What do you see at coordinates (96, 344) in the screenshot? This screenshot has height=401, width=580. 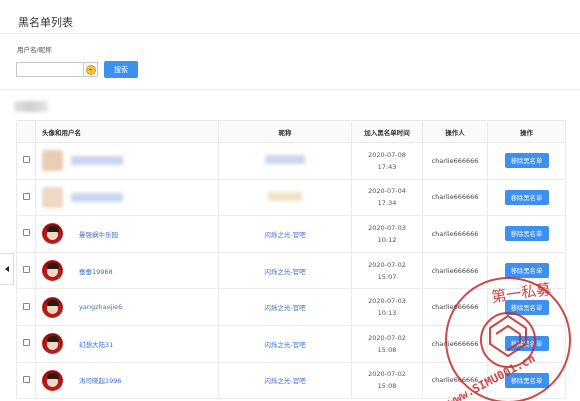 I see `username: 幻想大陆31` at bounding box center [96, 344].